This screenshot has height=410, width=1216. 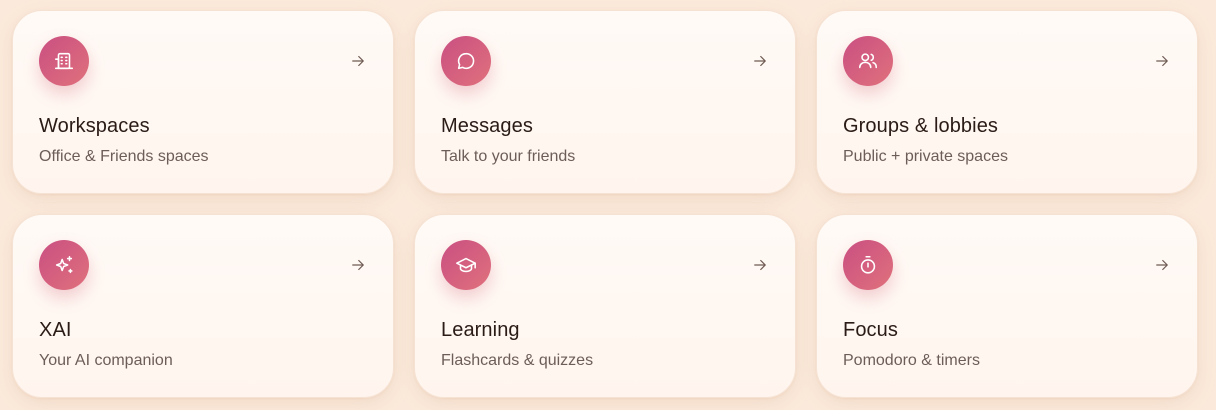 What do you see at coordinates (203, 306) in the screenshot?
I see `card-xai: XAI Your AI companion` at bounding box center [203, 306].